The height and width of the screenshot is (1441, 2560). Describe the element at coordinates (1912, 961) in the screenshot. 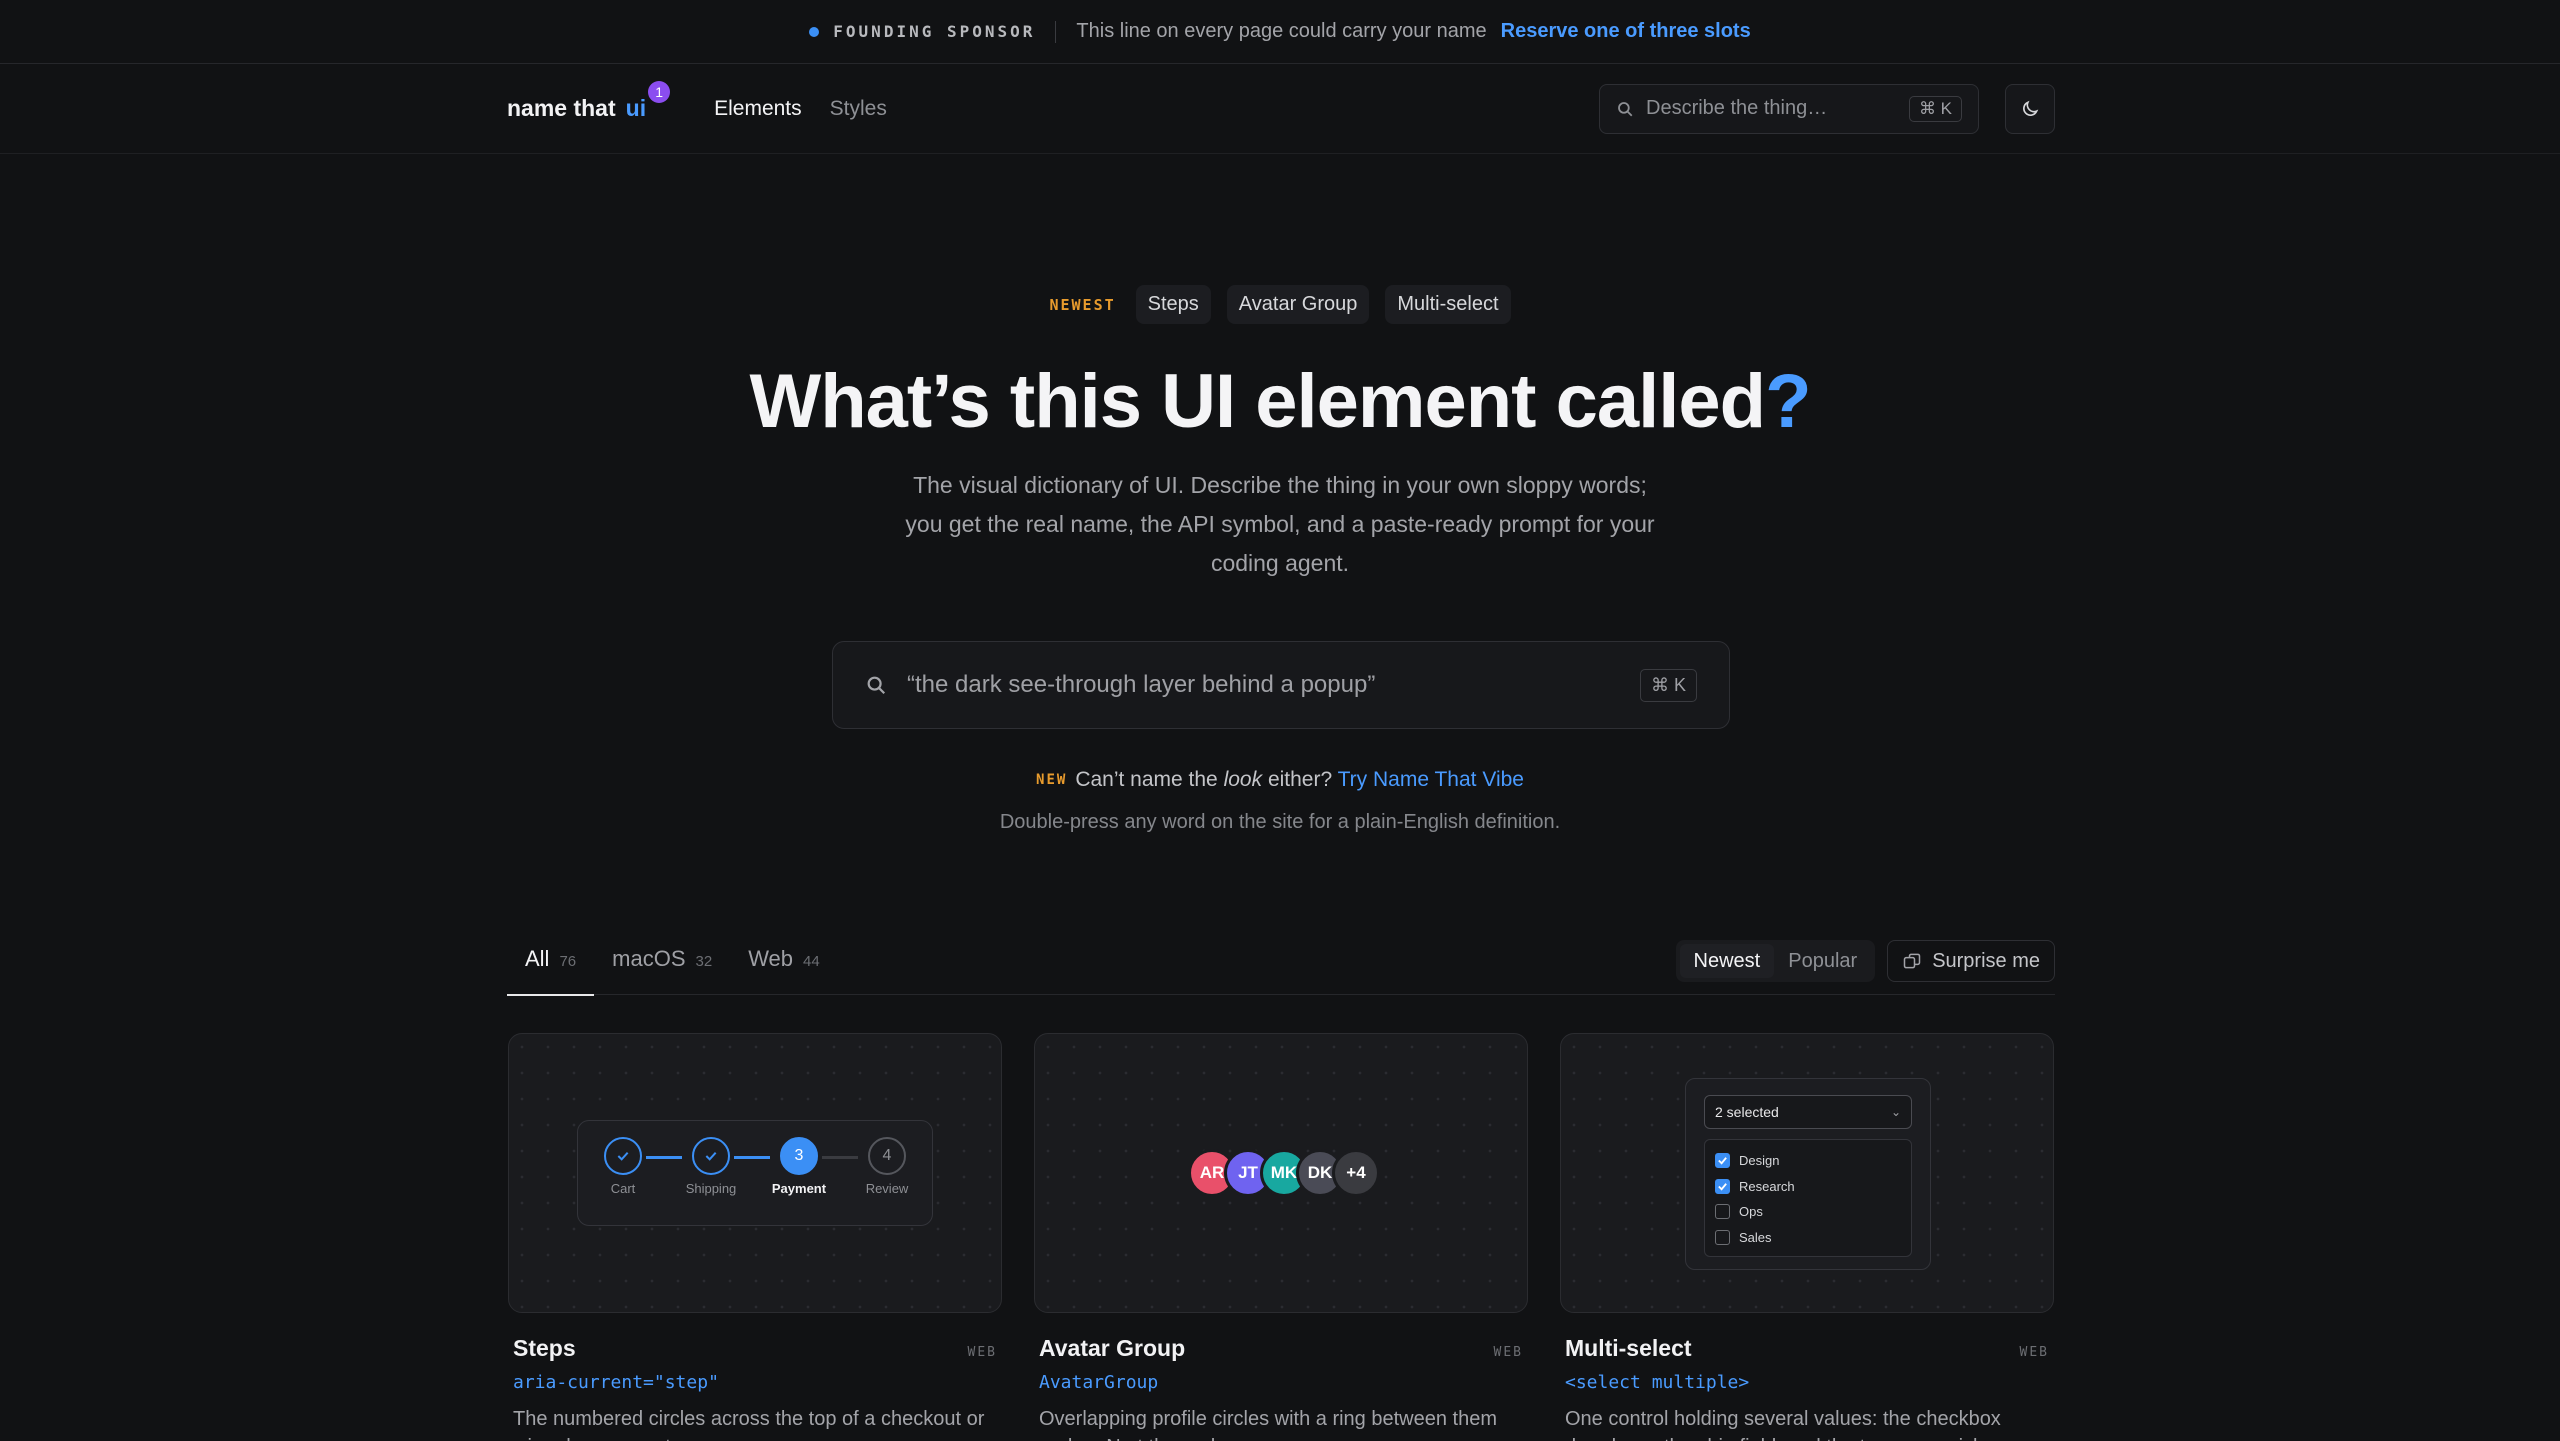

I see `dice-icon` at that location.